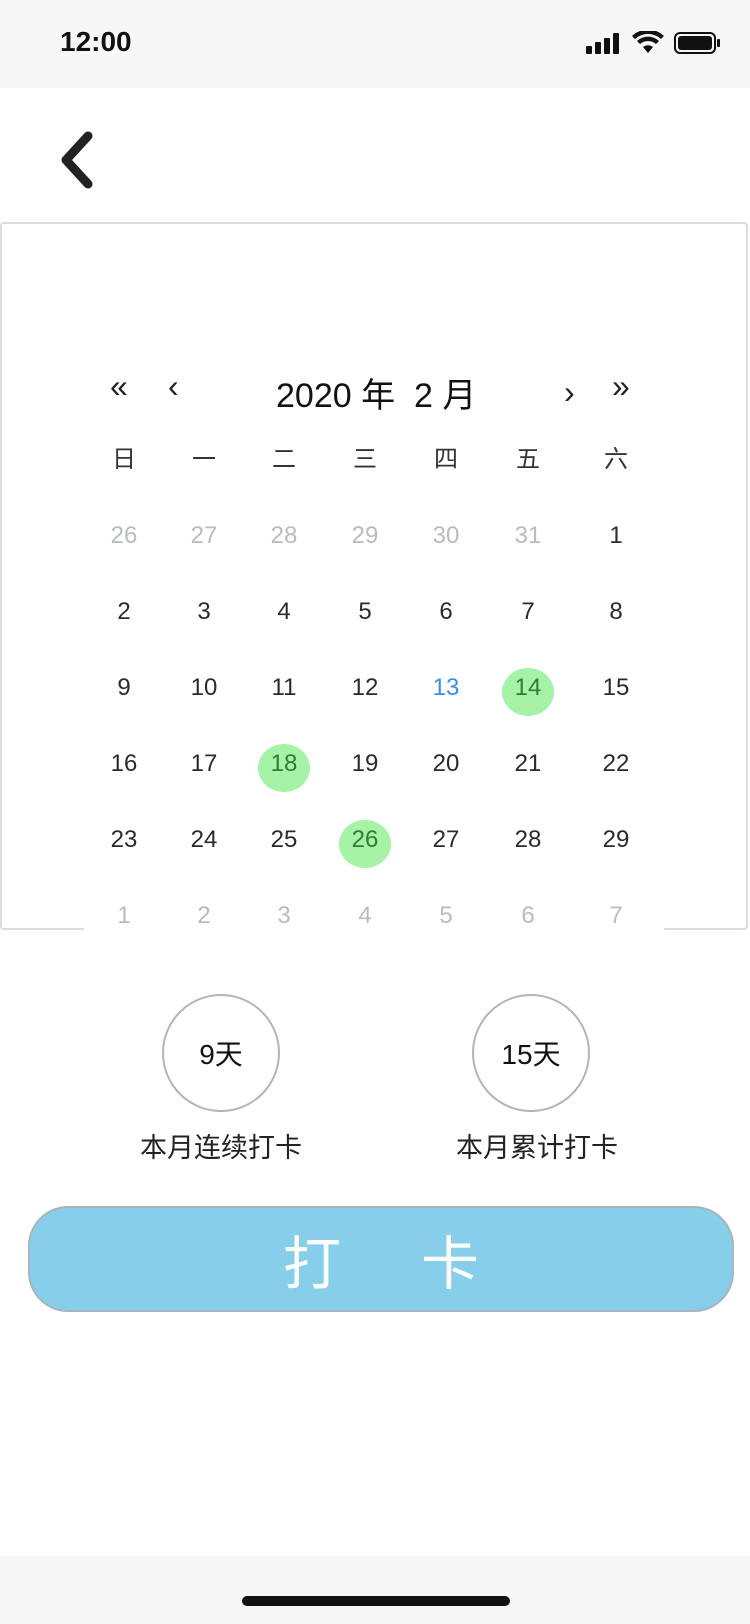  Describe the element at coordinates (124, 688) in the screenshot. I see `calendar-day: 9` at that location.